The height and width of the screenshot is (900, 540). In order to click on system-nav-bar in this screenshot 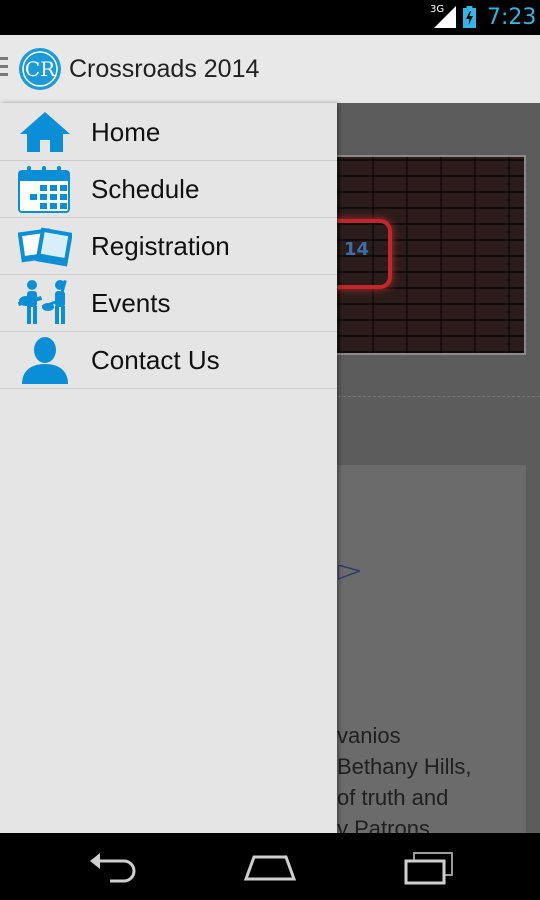, I will do `click(270, 866)`.